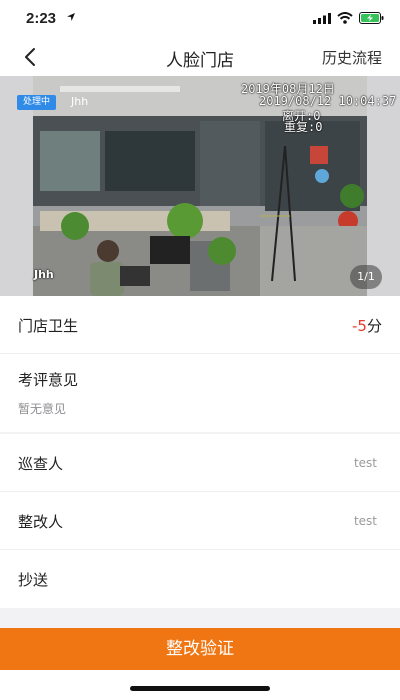 The width and height of the screenshot is (400, 700). I want to click on score-unit: 分, so click(374, 326).